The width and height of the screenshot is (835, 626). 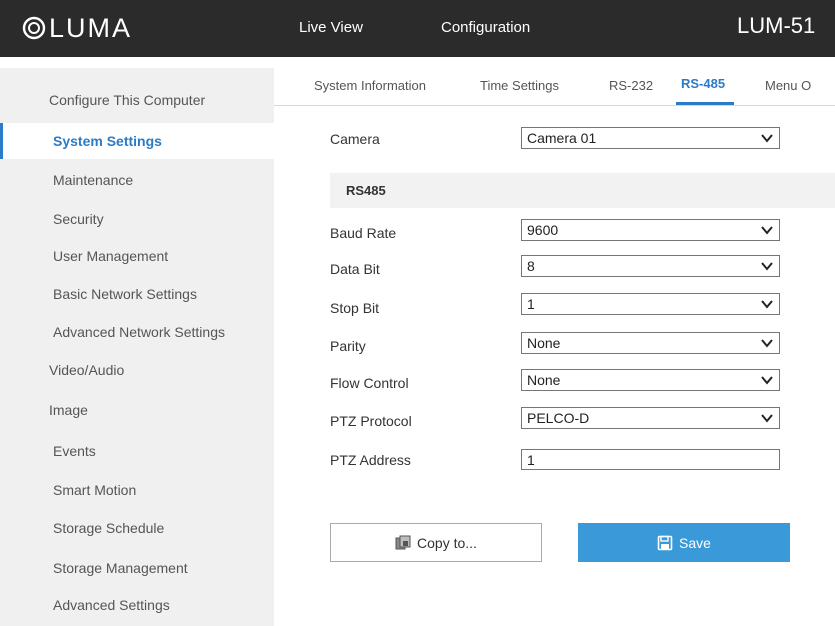 I want to click on ptz-protocol-select: PELCO-D, so click(x=650, y=418).